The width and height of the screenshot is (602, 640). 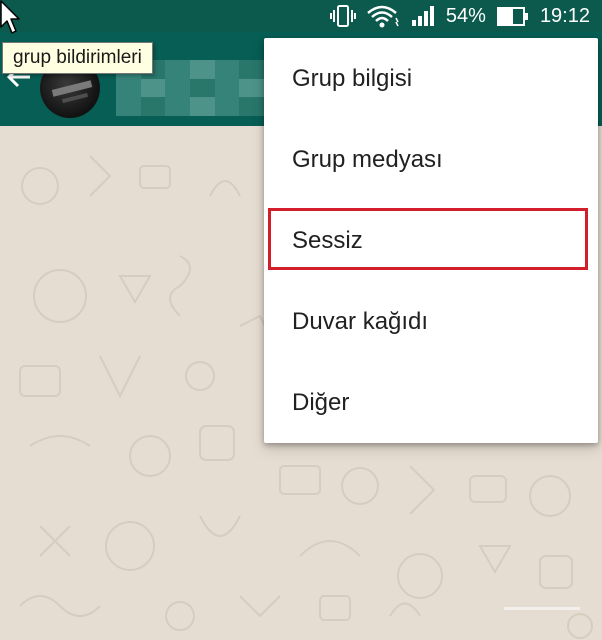 I want to click on menu-item-label: Grup medyası, so click(x=367, y=159).